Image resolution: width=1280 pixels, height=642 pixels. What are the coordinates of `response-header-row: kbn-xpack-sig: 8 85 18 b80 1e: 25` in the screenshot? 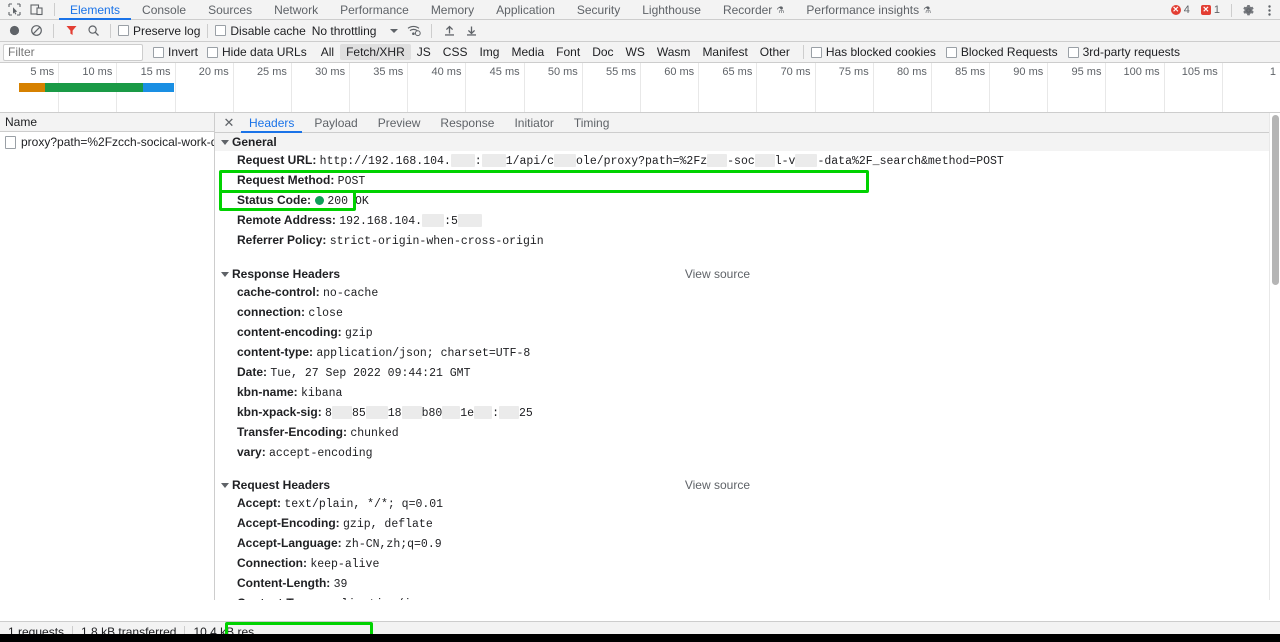 It's located at (747, 413).